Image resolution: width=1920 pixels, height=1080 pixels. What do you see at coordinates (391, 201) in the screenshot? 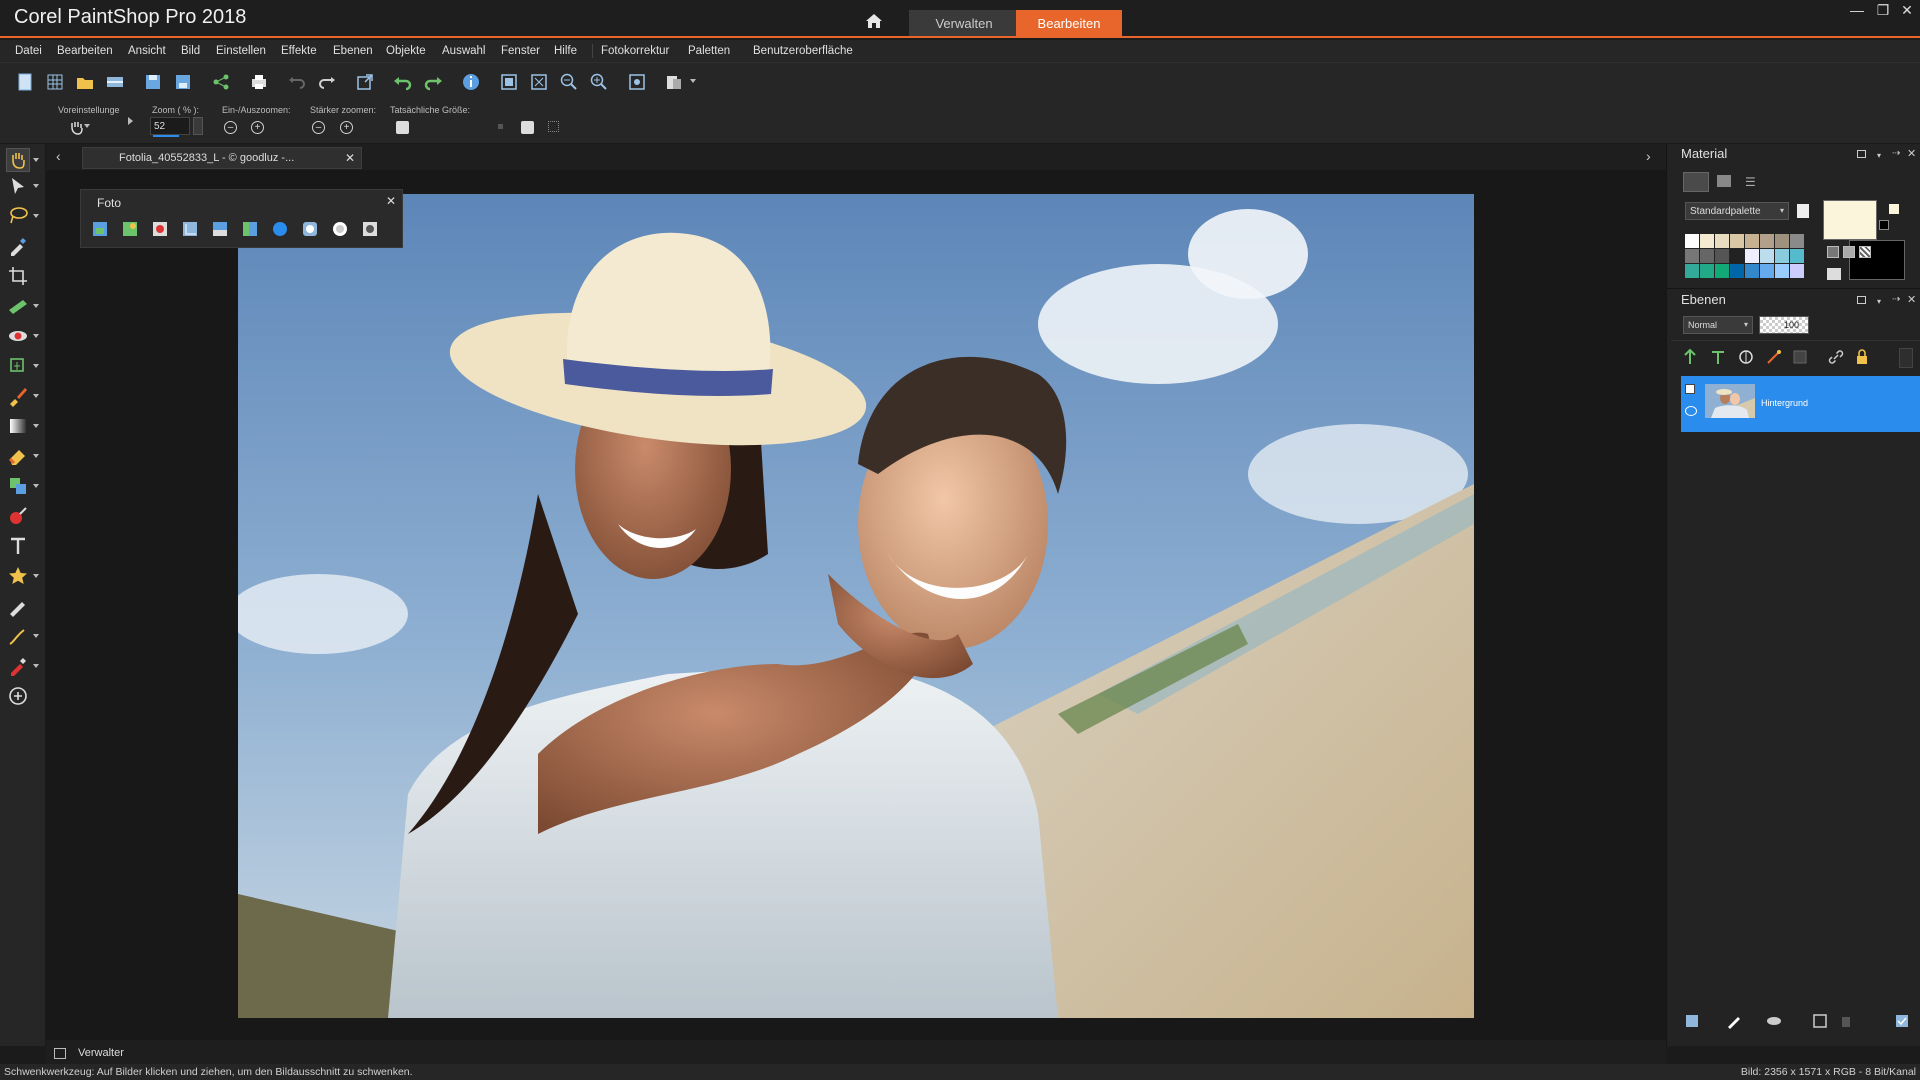
I see `foto-palette-close-icon: ✕` at bounding box center [391, 201].